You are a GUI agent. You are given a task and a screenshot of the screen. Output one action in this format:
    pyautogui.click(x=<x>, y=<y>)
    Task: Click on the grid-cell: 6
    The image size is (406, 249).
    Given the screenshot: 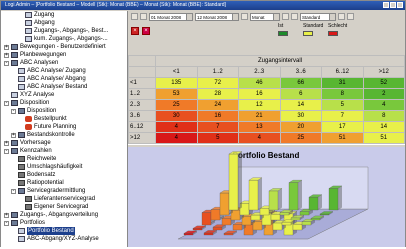 What is the action you would take?
    pyautogui.click(x=300, y=94)
    